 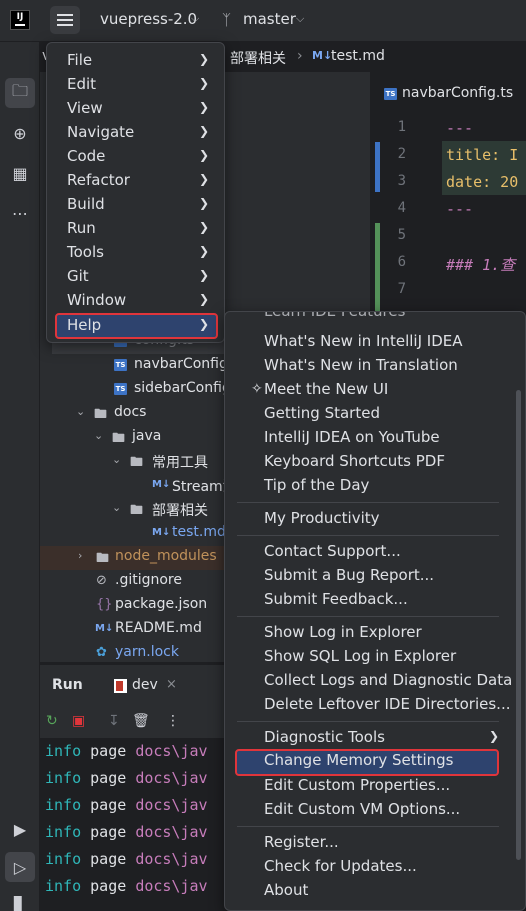 What do you see at coordinates (136, 301) in the screenshot?
I see `menu-item-window: Window ❯` at bounding box center [136, 301].